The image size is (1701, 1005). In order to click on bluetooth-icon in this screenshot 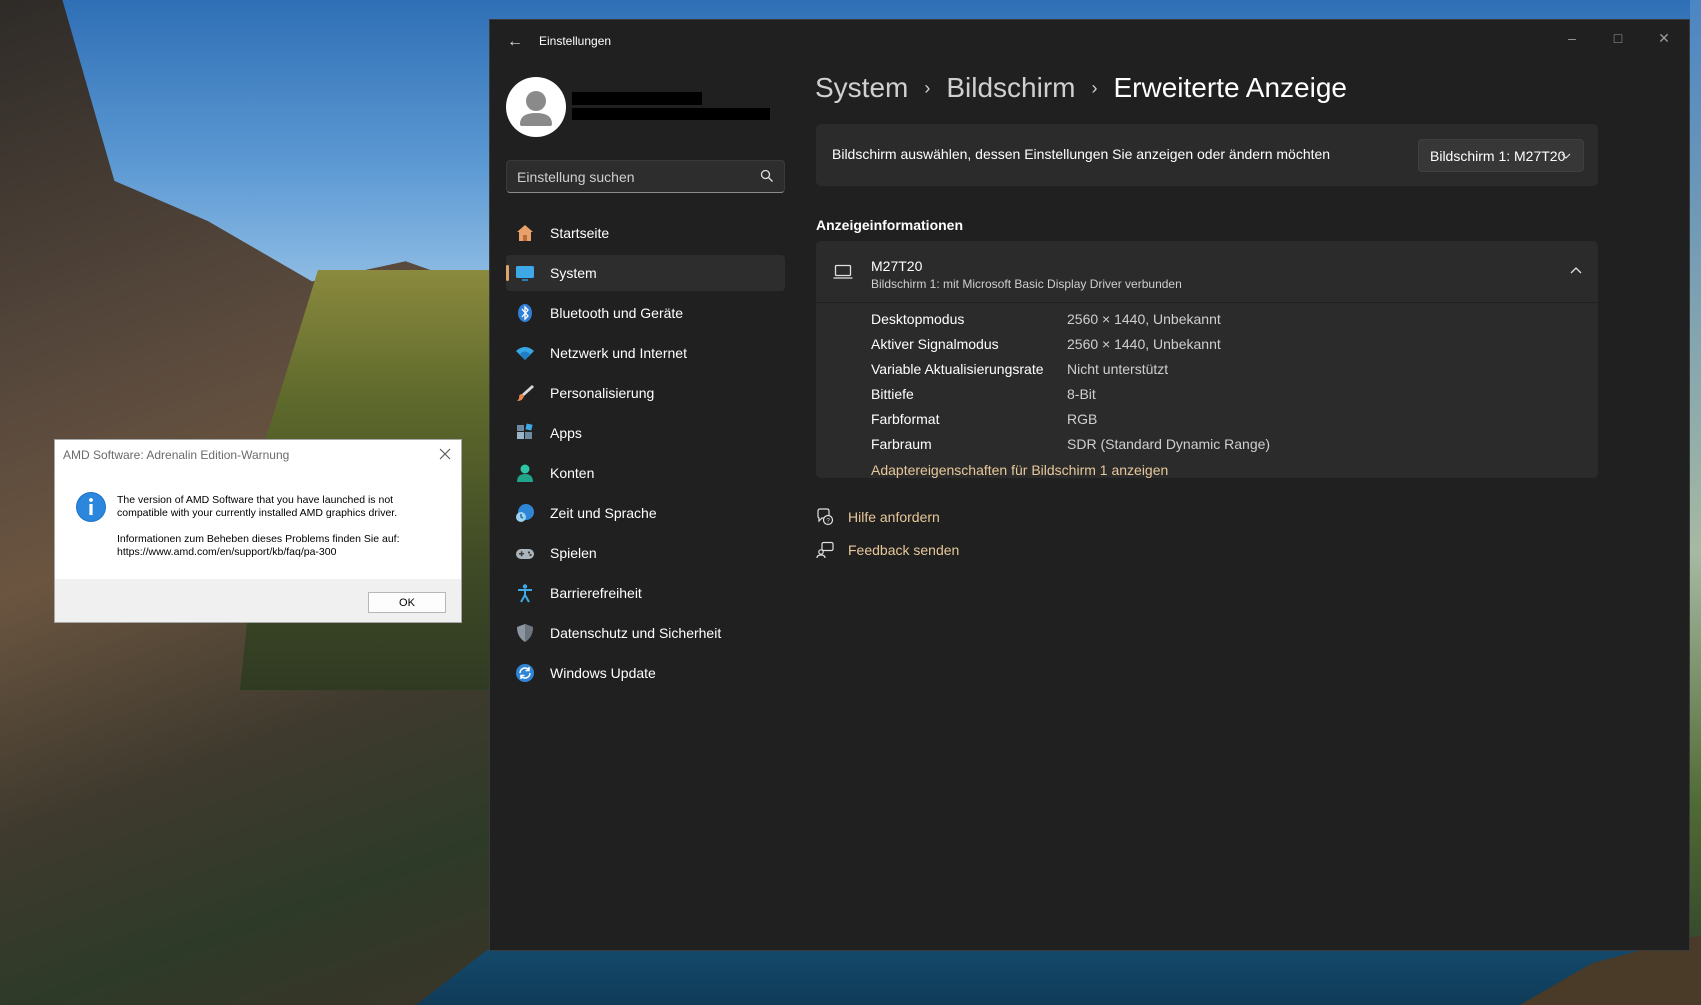, I will do `click(525, 313)`.